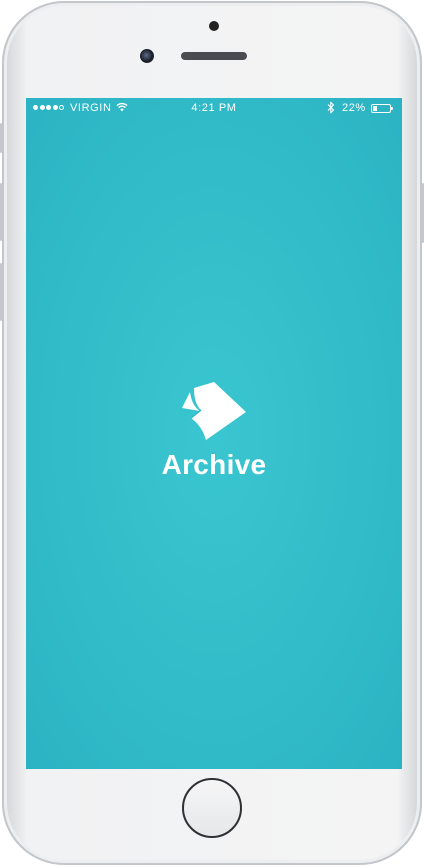 The image size is (424, 867). What do you see at coordinates (331, 109) in the screenshot?
I see `bluetooth-icon` at bounding box center [331, 109].